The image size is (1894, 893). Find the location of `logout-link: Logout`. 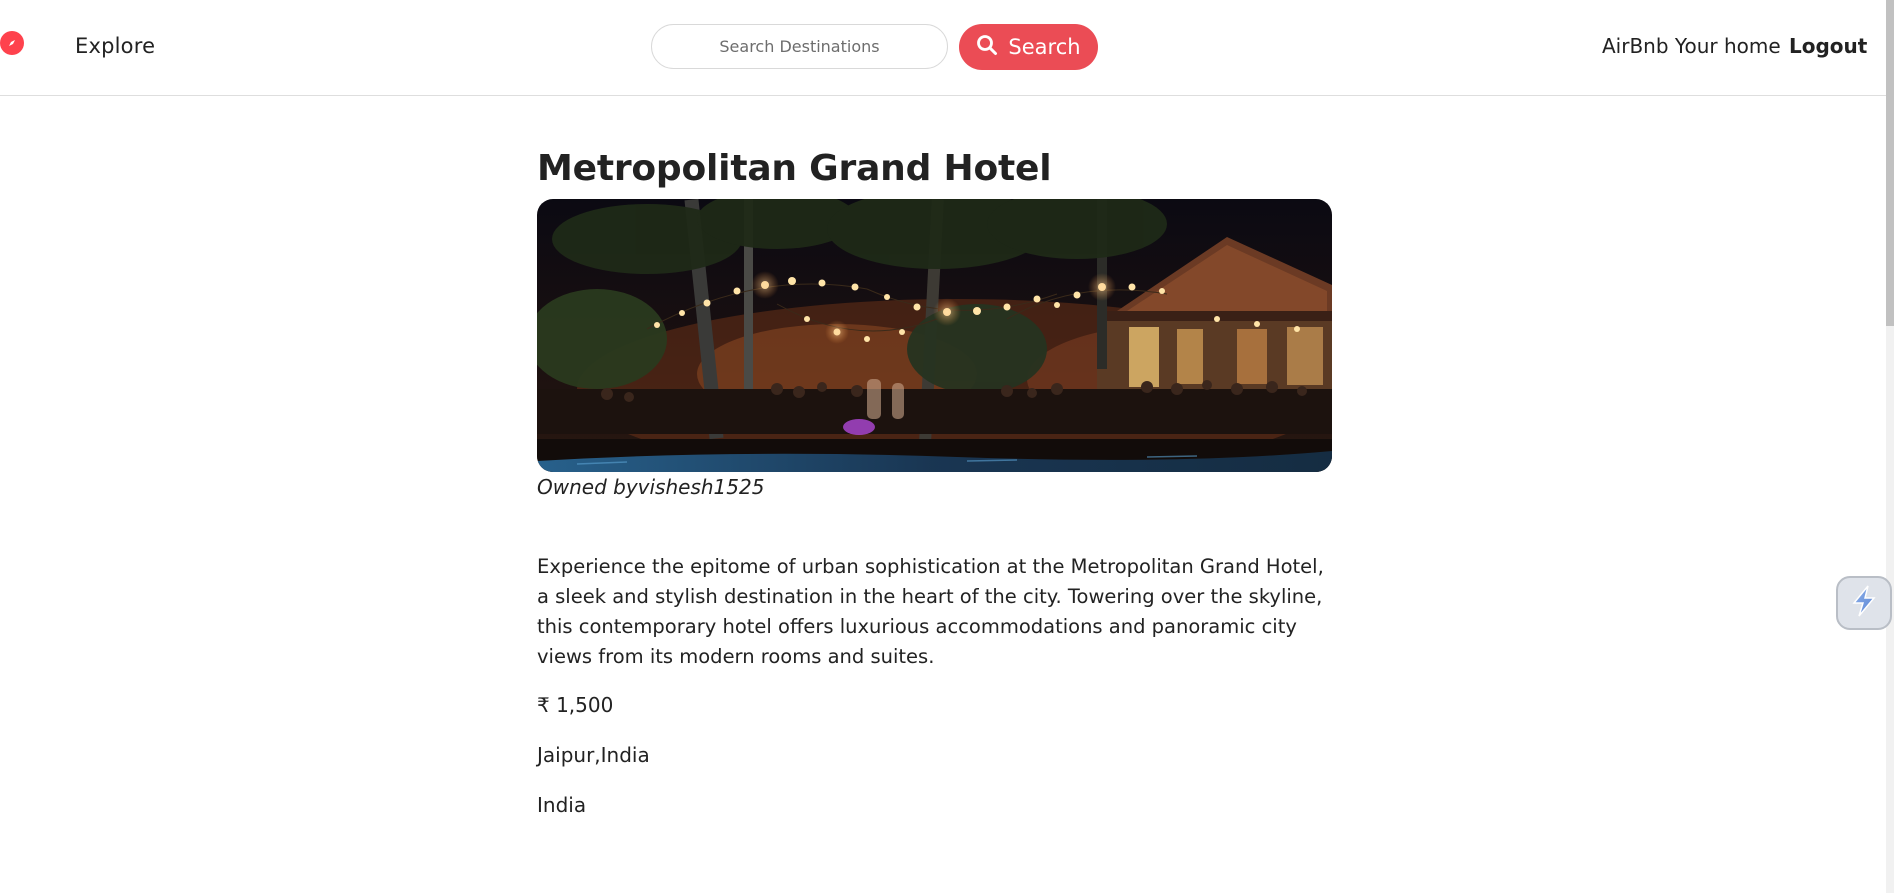

logout-link: Logout is located at coordinates (1828, 46).